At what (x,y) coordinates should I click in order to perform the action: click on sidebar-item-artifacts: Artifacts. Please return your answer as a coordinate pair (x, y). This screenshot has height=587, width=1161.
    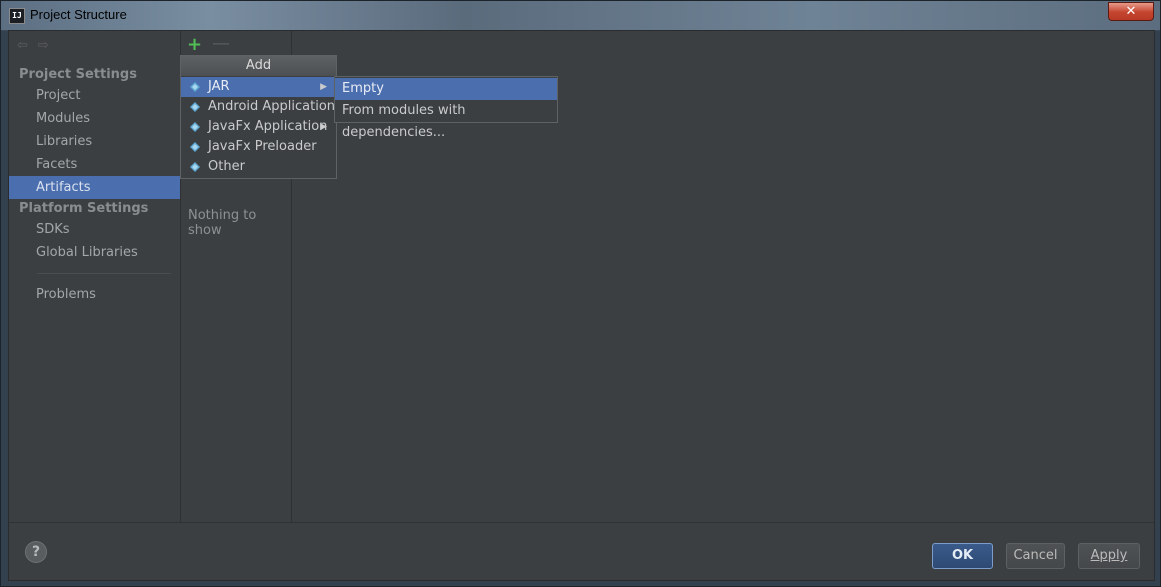
    Looking at the image, I should click on (94, 187).